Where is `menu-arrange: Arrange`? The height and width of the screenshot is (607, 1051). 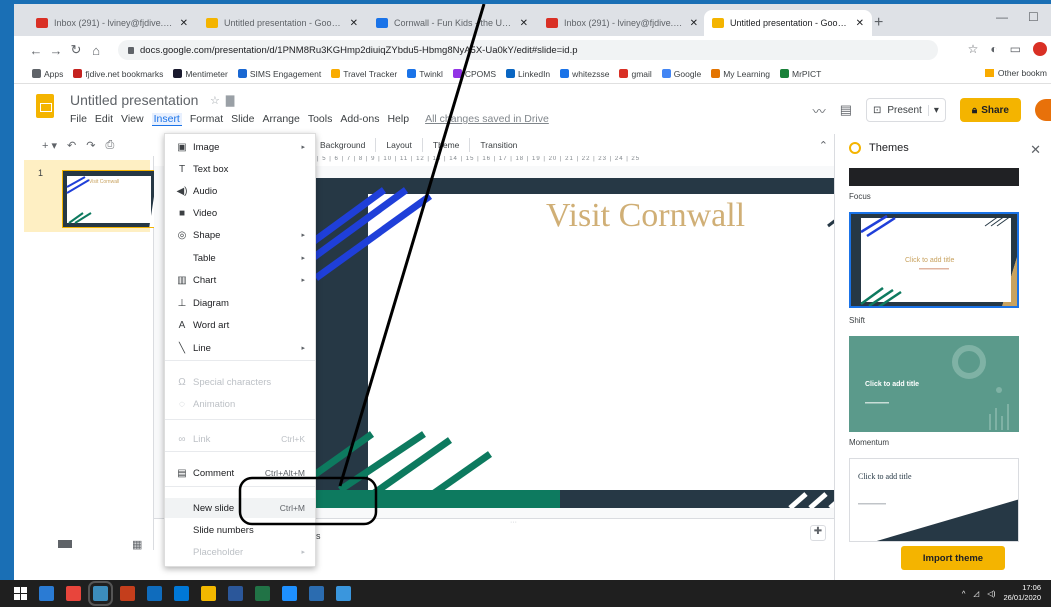
menu-arrange: Arrange is located at coordinates (280, 119).